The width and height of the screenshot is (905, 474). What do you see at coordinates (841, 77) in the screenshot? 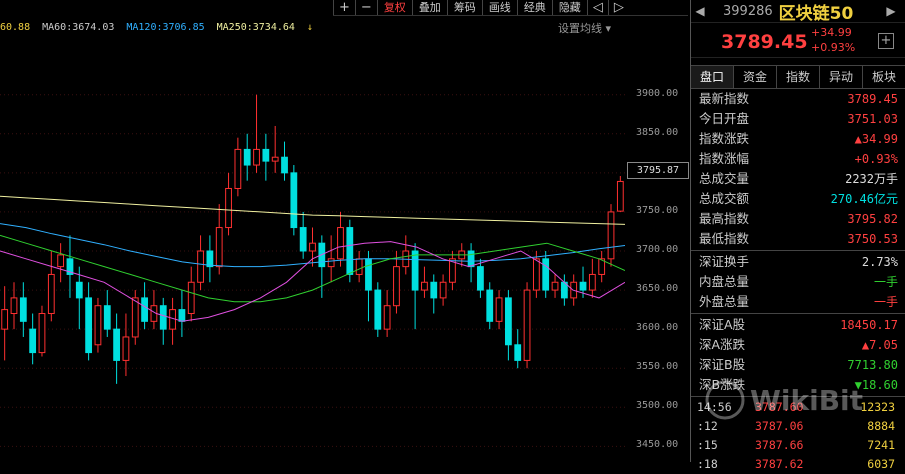
I see `tab-3: 异动` at bounding box center [841, 77].